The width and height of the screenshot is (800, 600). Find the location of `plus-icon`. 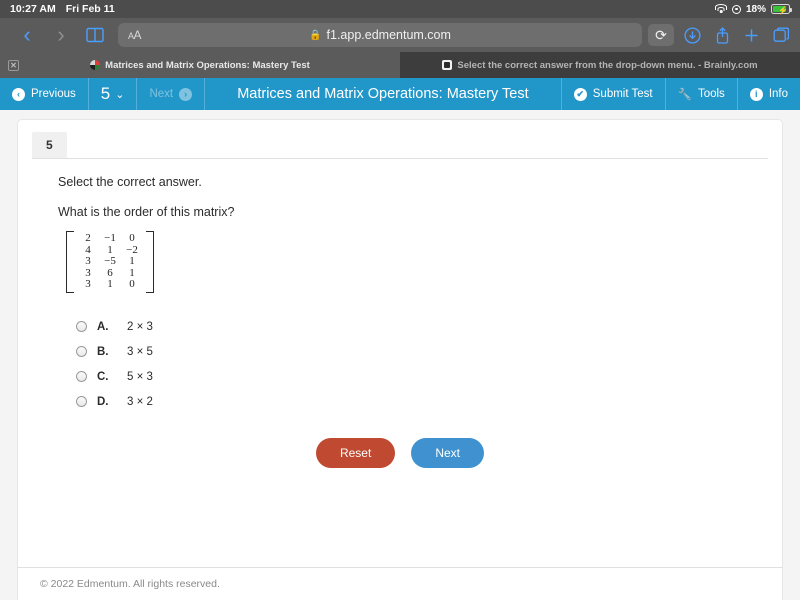

plus-icon is located at coordinates (751, 35).